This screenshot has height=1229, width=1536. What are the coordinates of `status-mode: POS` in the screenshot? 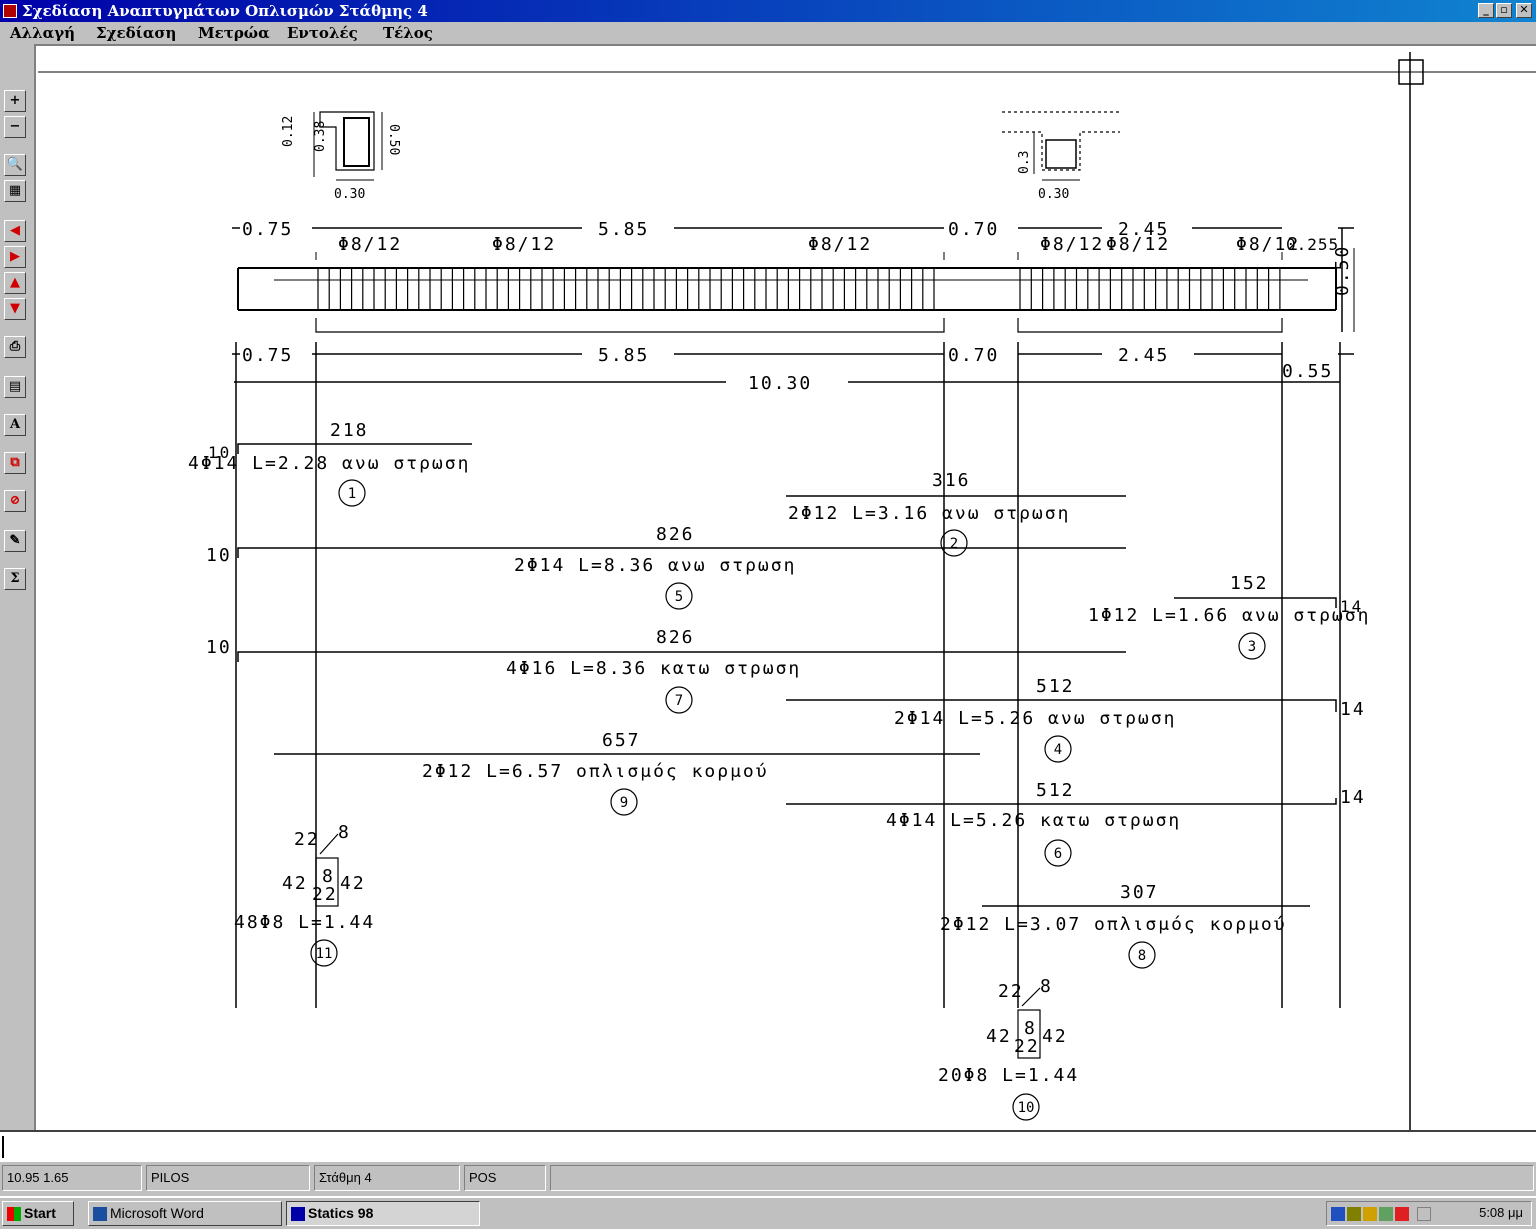 It's located at (505, 1178).